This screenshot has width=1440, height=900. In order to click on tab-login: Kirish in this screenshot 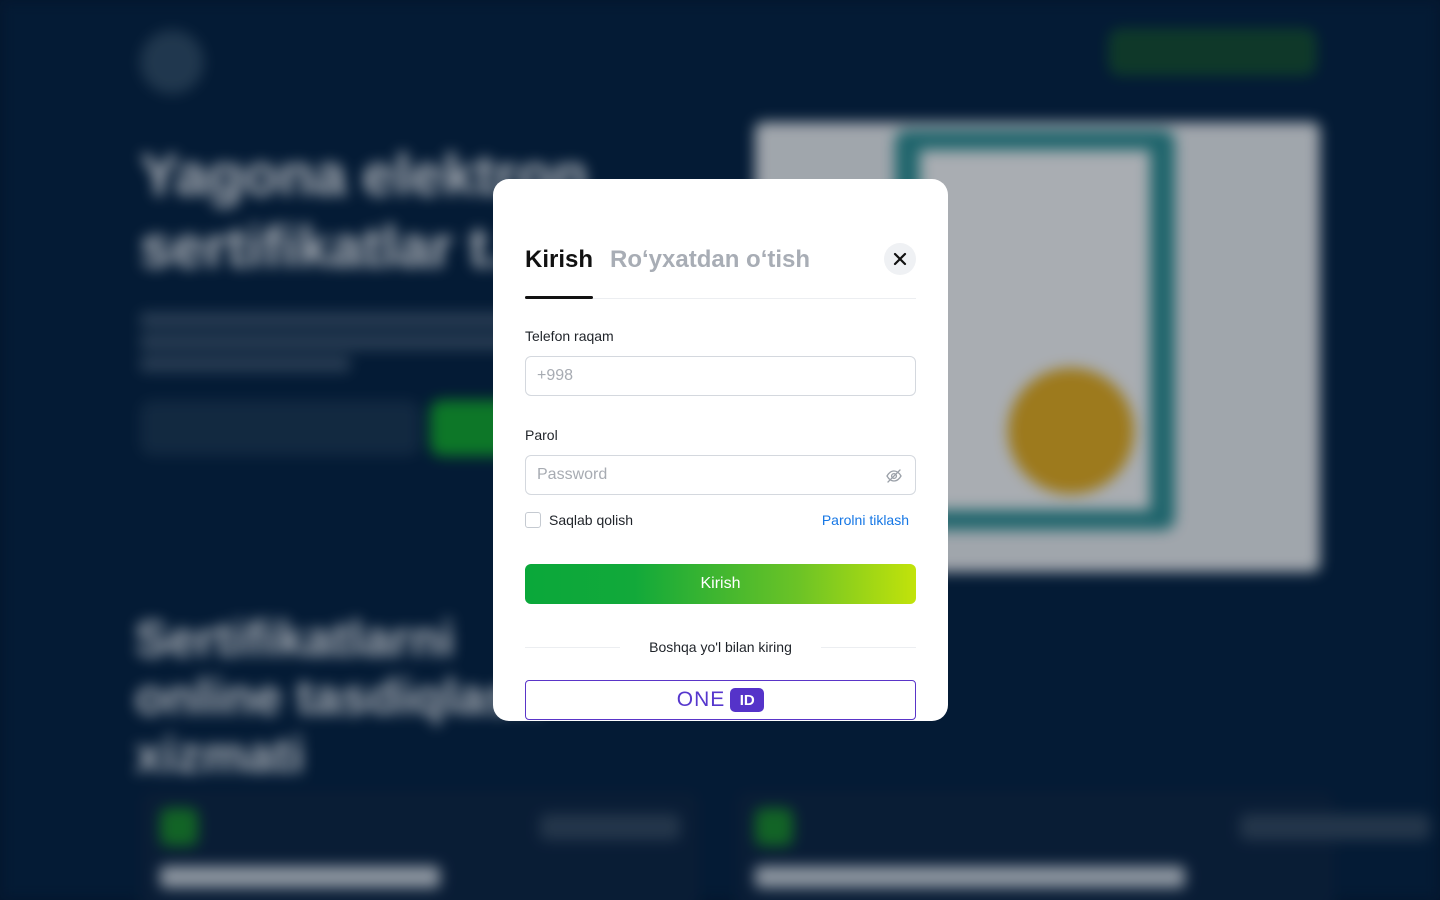, I will do `click(559, 271)`.